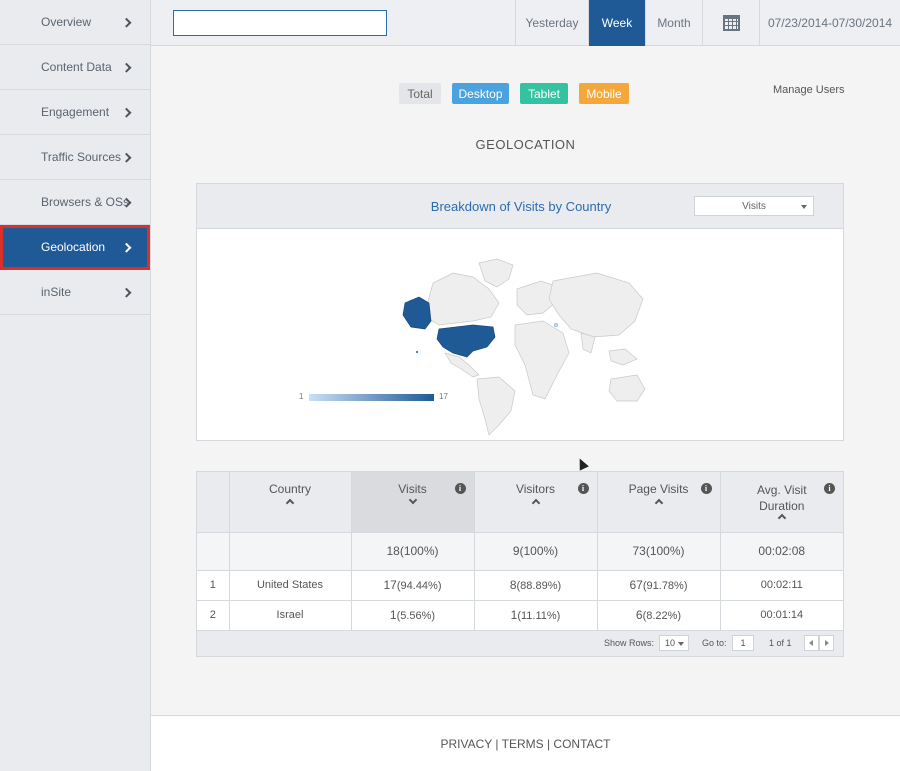  Describe the element at coordinates (417, 313) in the screenshot. I see `map-region-alaska` at that location.